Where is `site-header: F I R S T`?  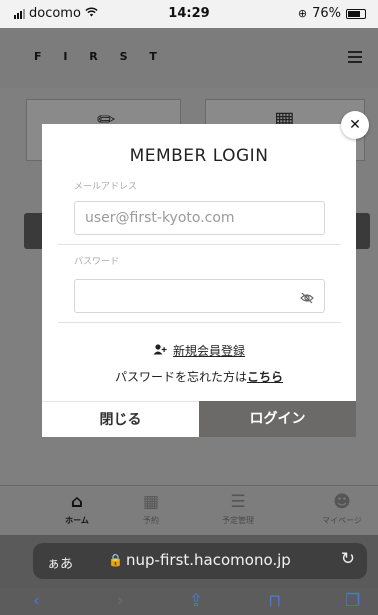 site-header: F I R S T is located at coordinates (189, 58).